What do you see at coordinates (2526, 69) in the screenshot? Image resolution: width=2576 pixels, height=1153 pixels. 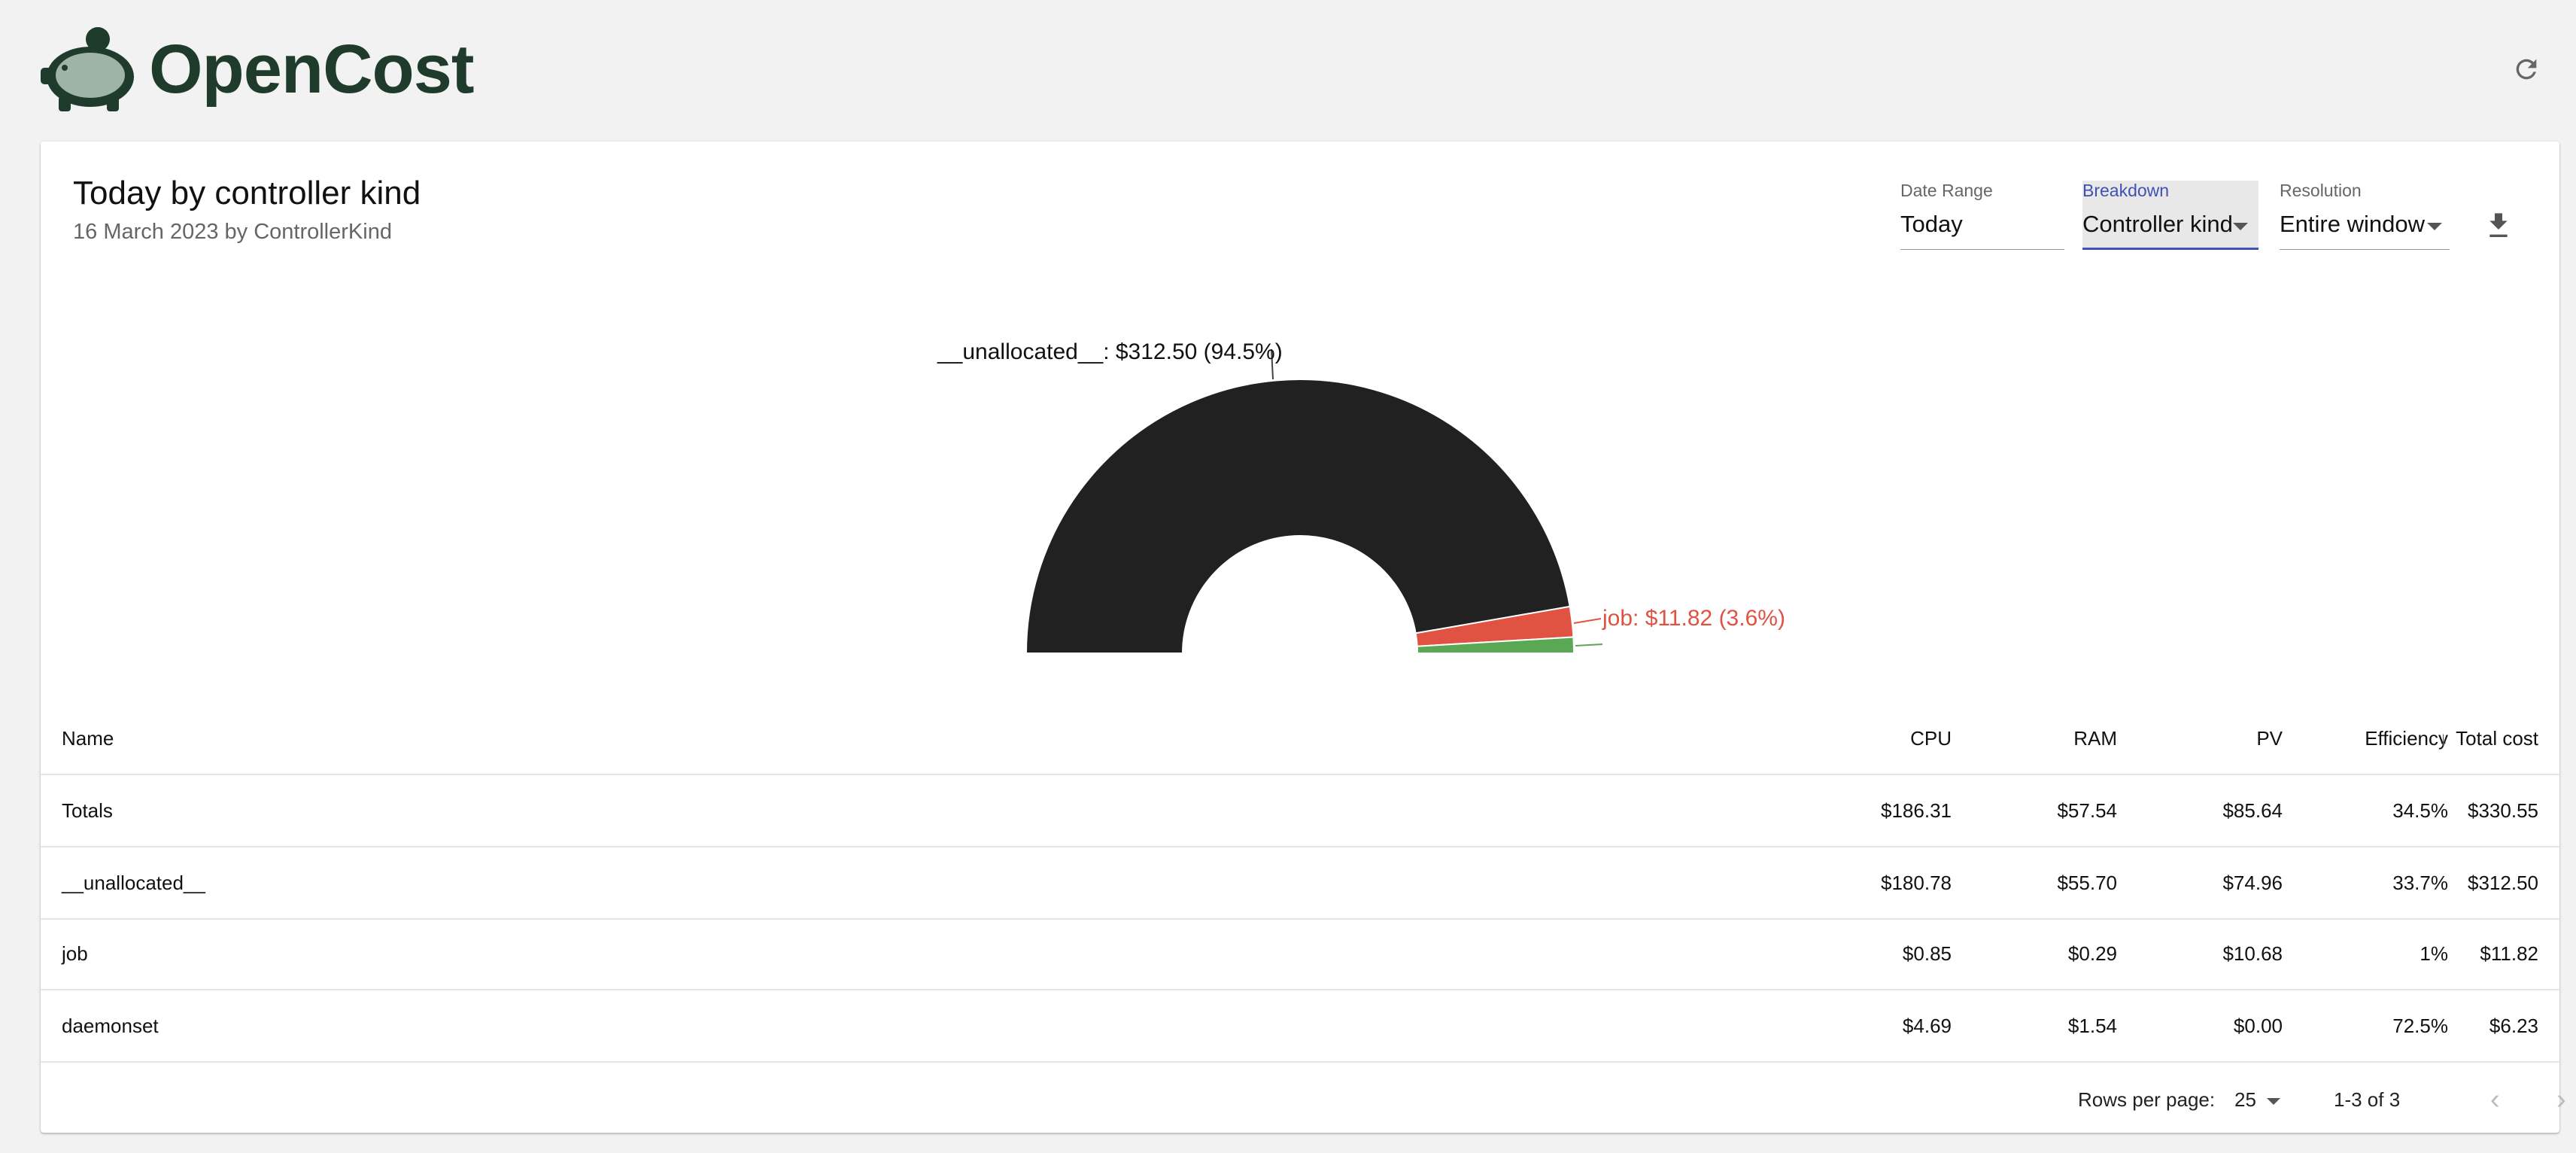 I see `refresh-icon` at bounding box center [2526, 69].